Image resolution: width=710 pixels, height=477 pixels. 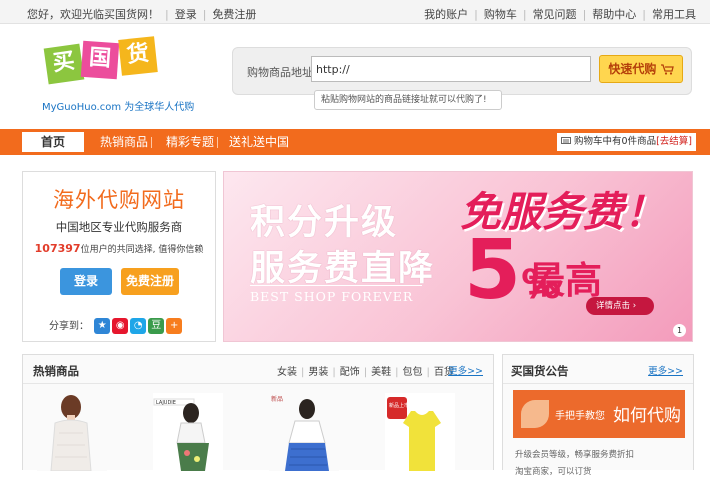 What do you see at coordinates (343, 269) in the screenshot?
I see `banner-line2: 服务费直降` at bounding box center [343, 269].